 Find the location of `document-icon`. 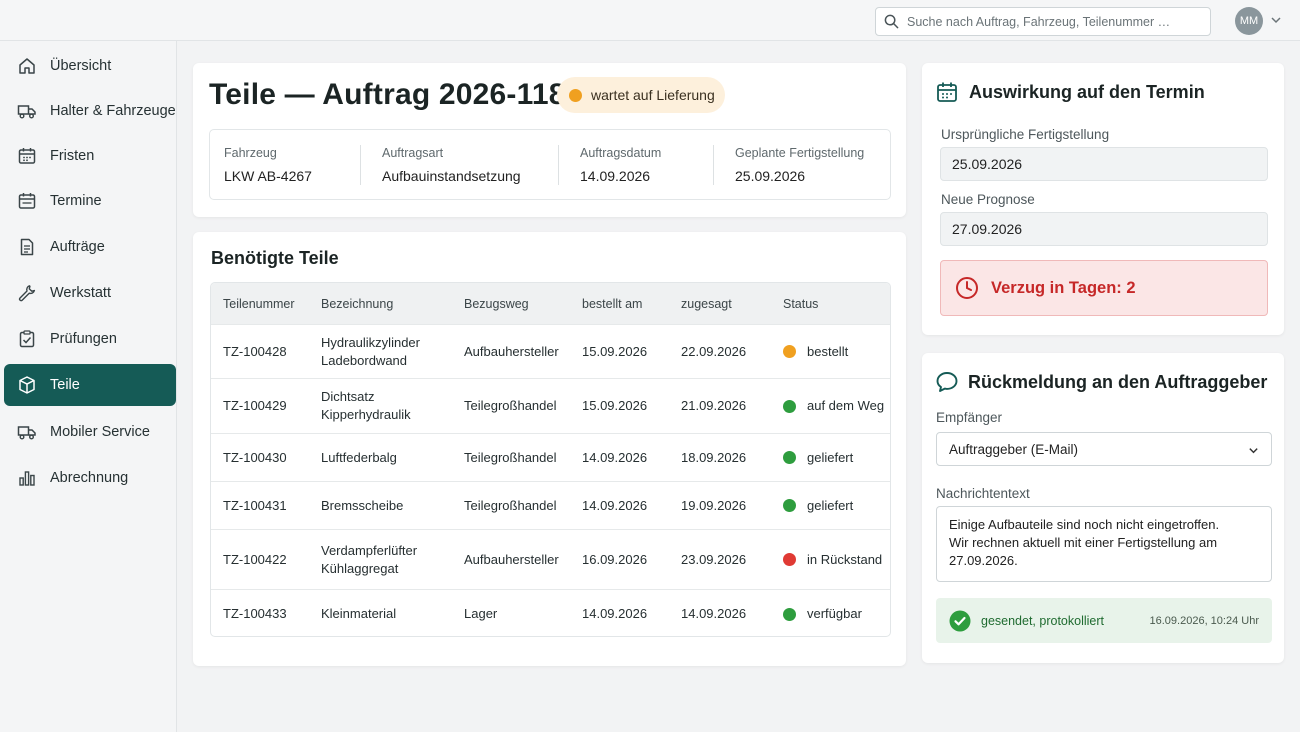

document-icon is located at coordinates (27, 247).